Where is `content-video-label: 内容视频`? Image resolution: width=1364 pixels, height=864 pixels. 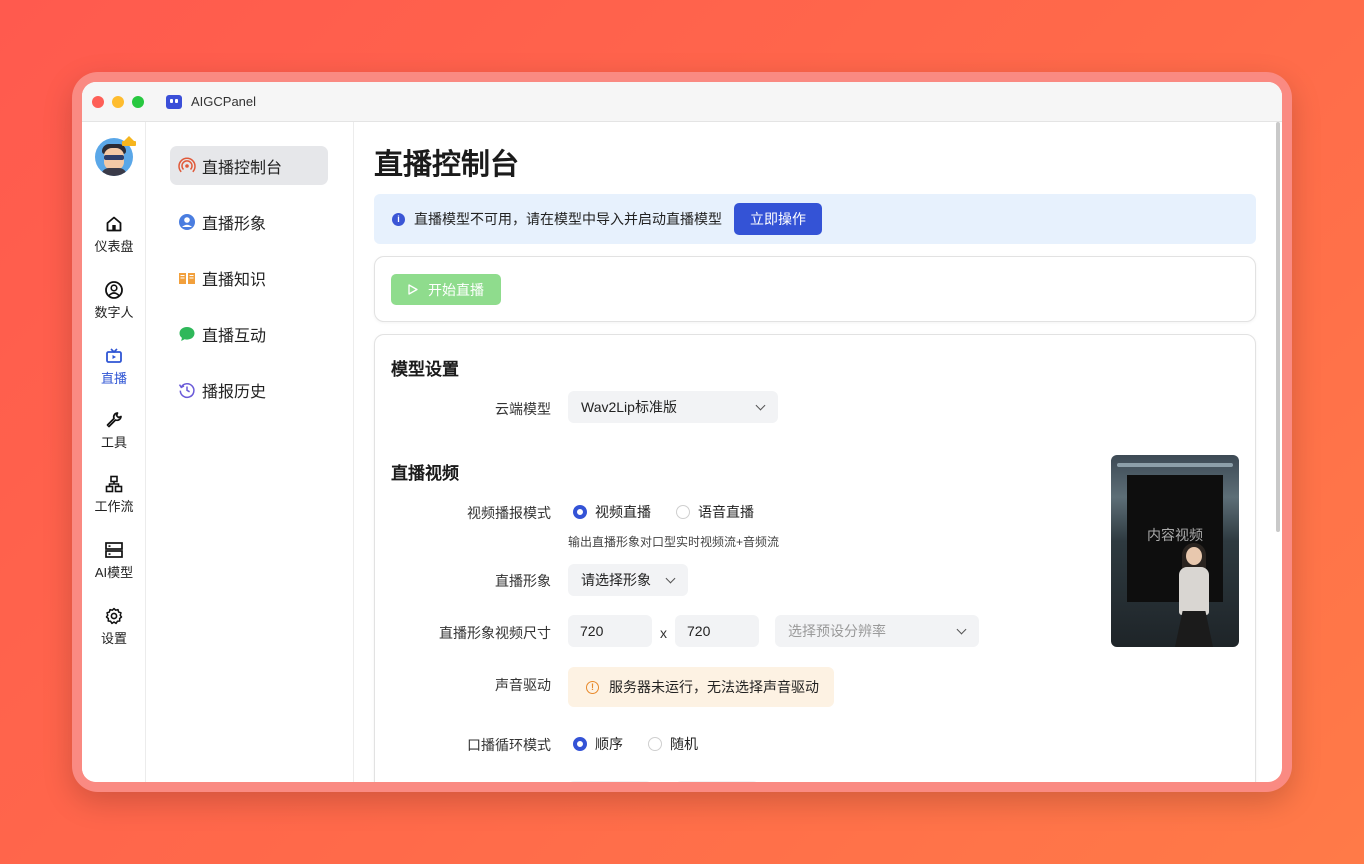 content-video-label: 内容视频 is located at coordinates (1175, 535).